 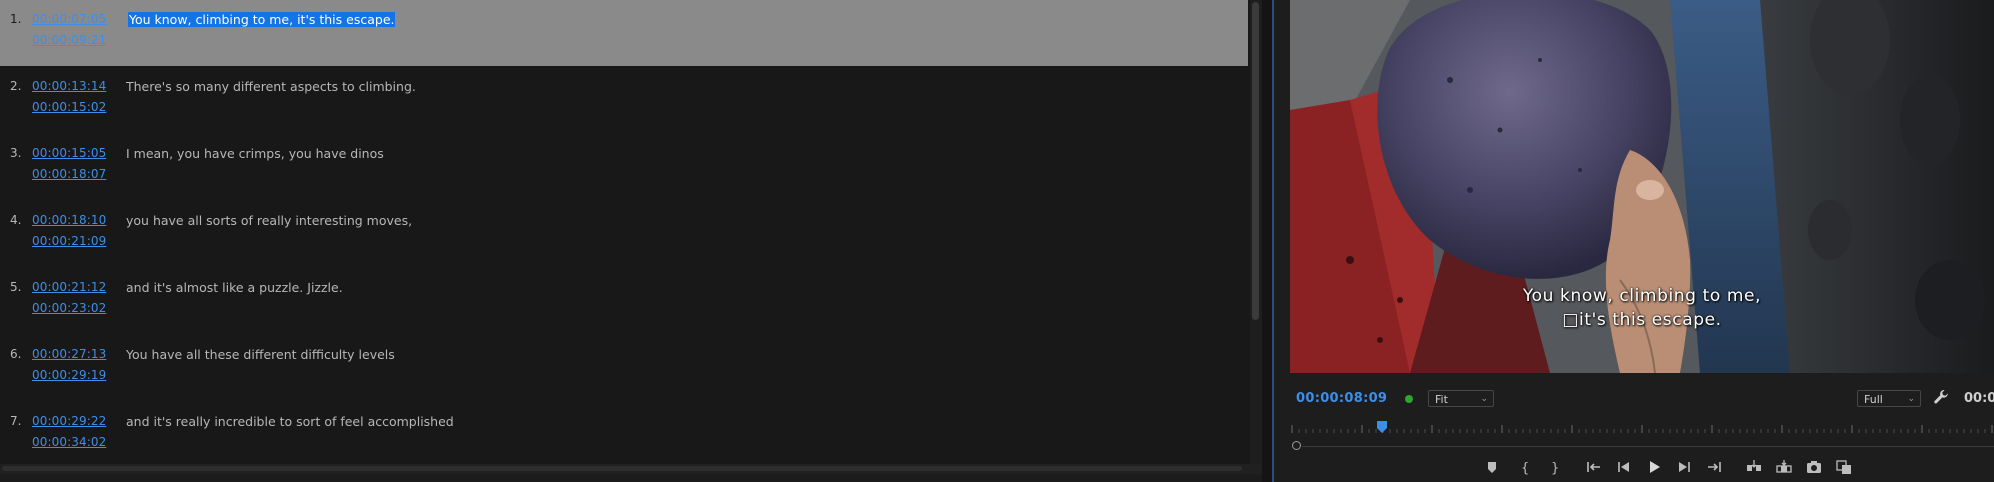 I want to click on subtitle-line-1: You know, climbing to me,, so click(x=1642, y=296).